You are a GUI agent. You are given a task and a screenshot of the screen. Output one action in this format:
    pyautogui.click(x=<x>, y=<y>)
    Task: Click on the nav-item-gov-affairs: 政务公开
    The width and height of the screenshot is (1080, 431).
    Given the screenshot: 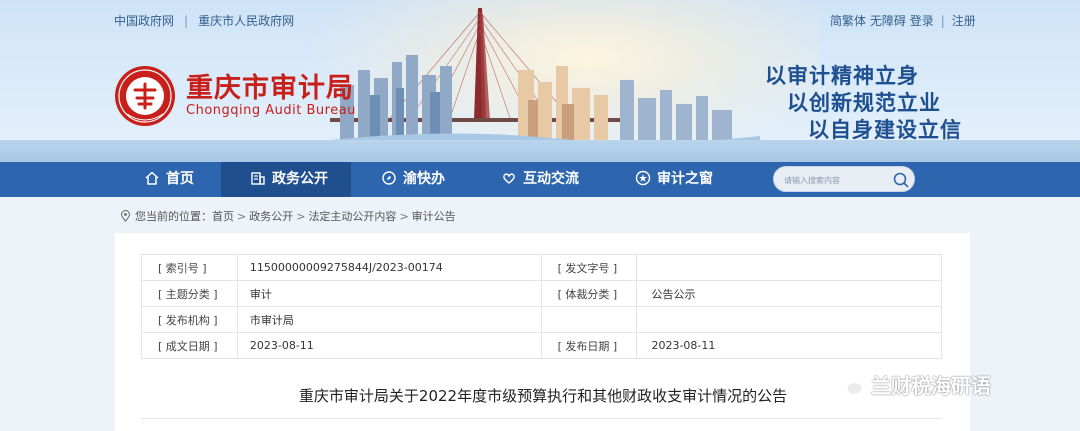 What is the action you would take?
    pyautogui.click(x=286, y=179)
    